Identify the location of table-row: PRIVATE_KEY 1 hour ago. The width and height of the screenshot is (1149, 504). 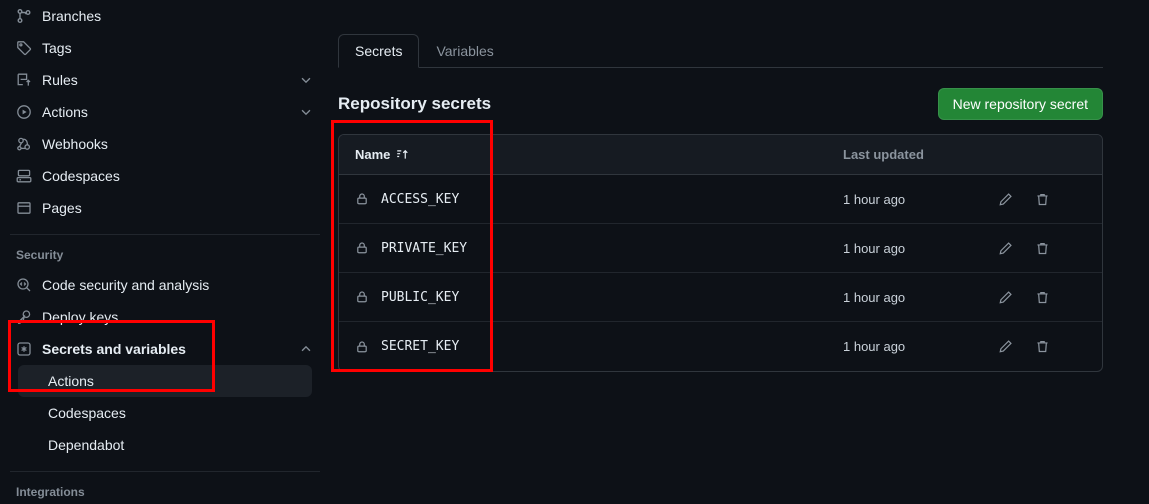
(720, 248).